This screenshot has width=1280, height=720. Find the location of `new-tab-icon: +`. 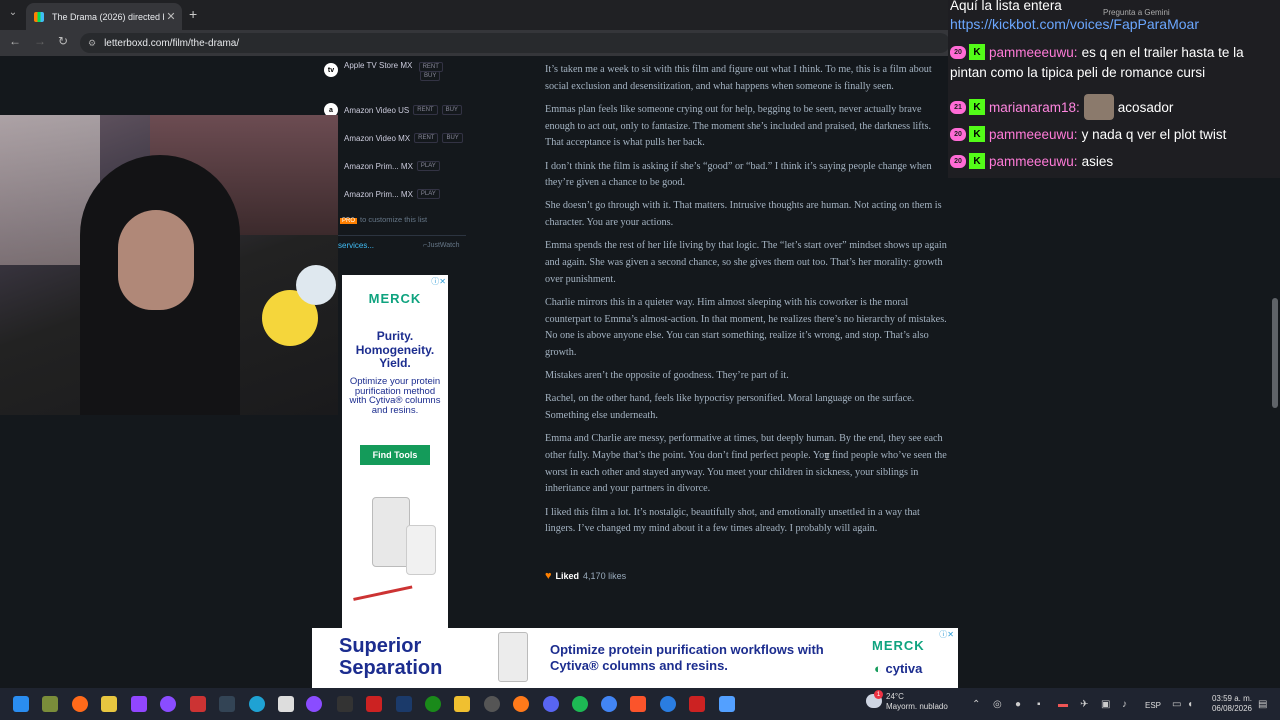

new-tab-icon: + is located at coordinates (193, 14).